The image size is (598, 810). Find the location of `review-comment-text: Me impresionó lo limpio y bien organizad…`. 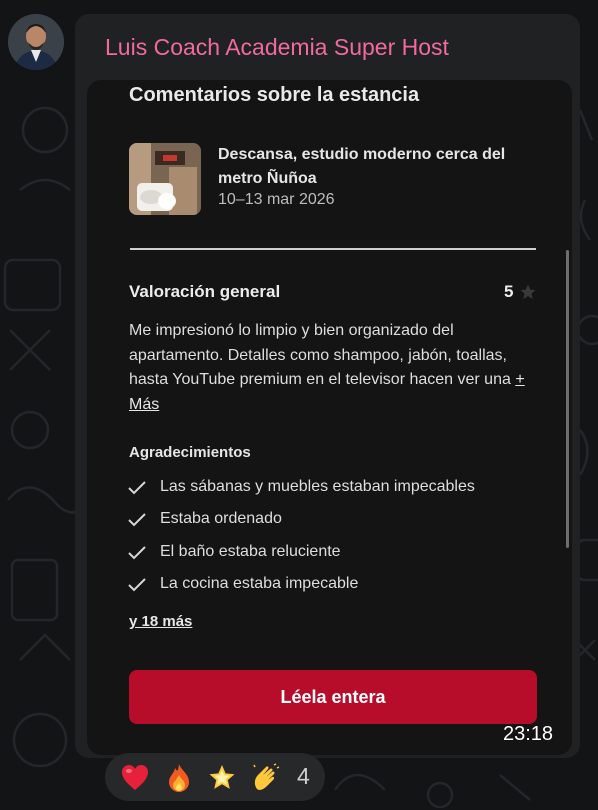

review-comment-text: Me impresionó lo limpio y bien organizad… is located at coordinates (320, 355).